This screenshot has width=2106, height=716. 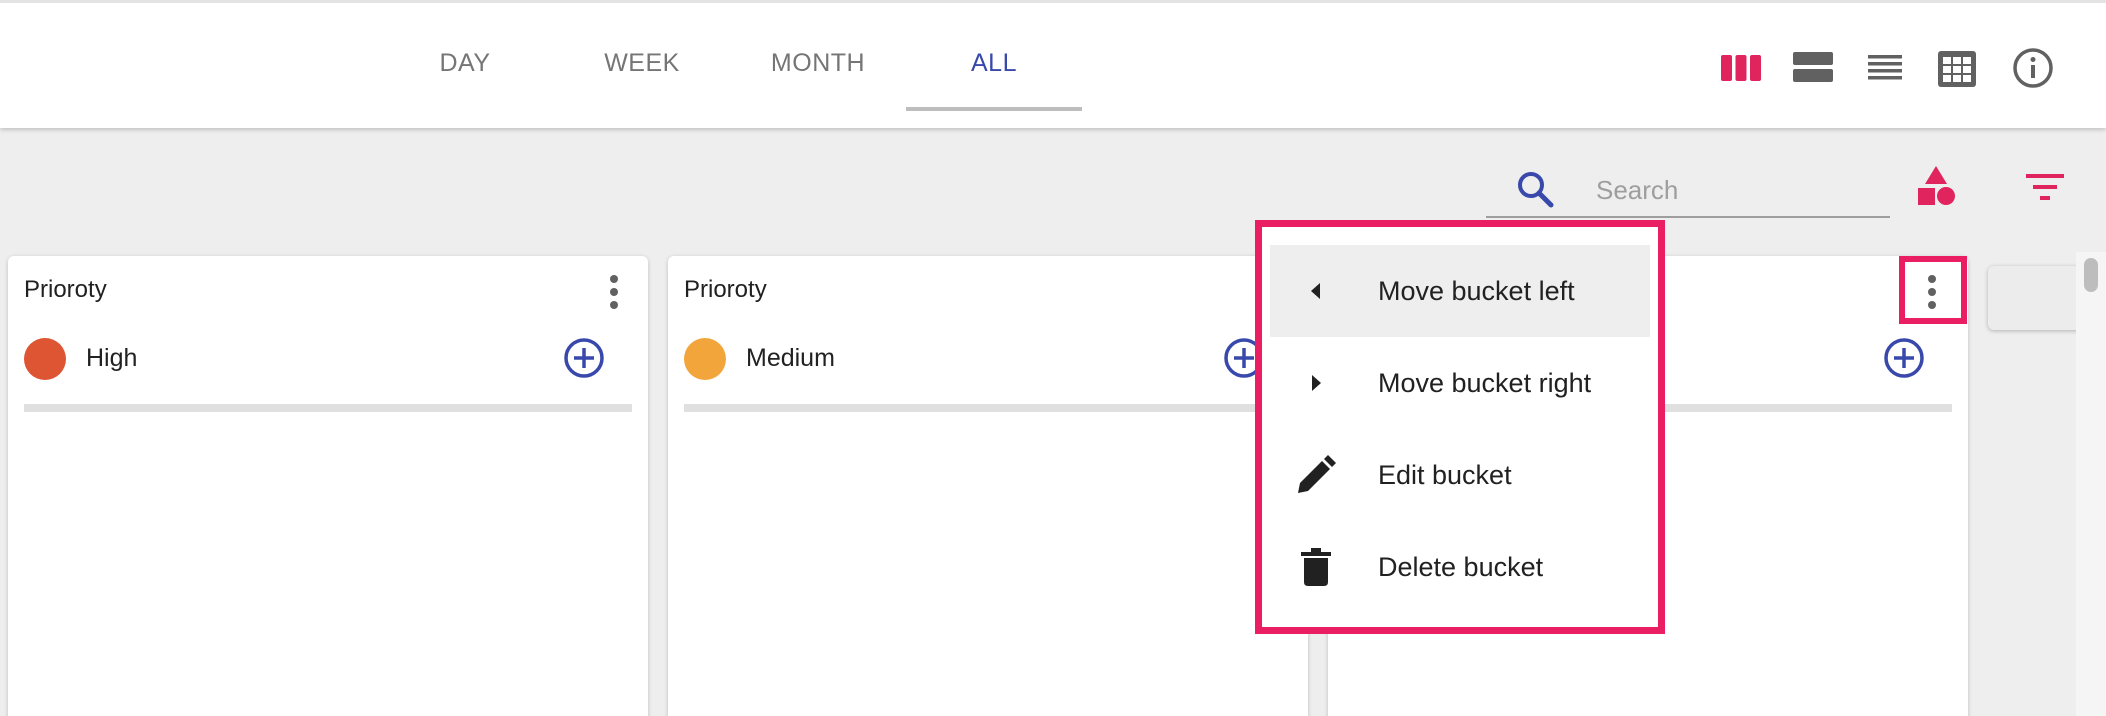 I want to click on tab-day: DAY, so click(x=465, y=63).